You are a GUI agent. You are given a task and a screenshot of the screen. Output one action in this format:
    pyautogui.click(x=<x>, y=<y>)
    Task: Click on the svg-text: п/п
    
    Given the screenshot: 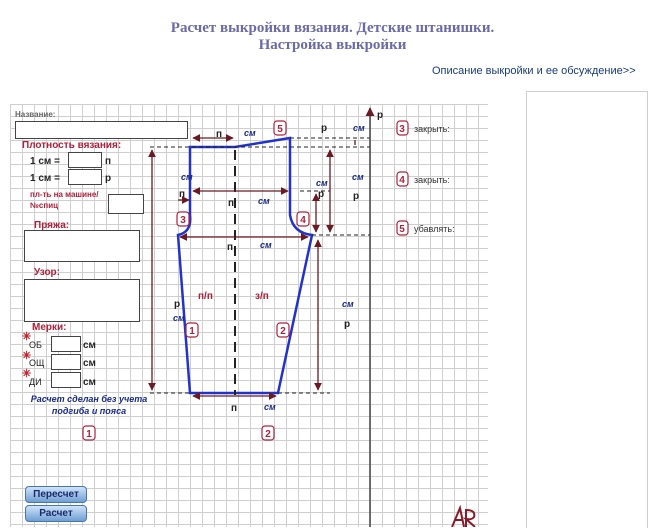 What is the action you would take?
    pyautogui.click(x=205, y=296)
    